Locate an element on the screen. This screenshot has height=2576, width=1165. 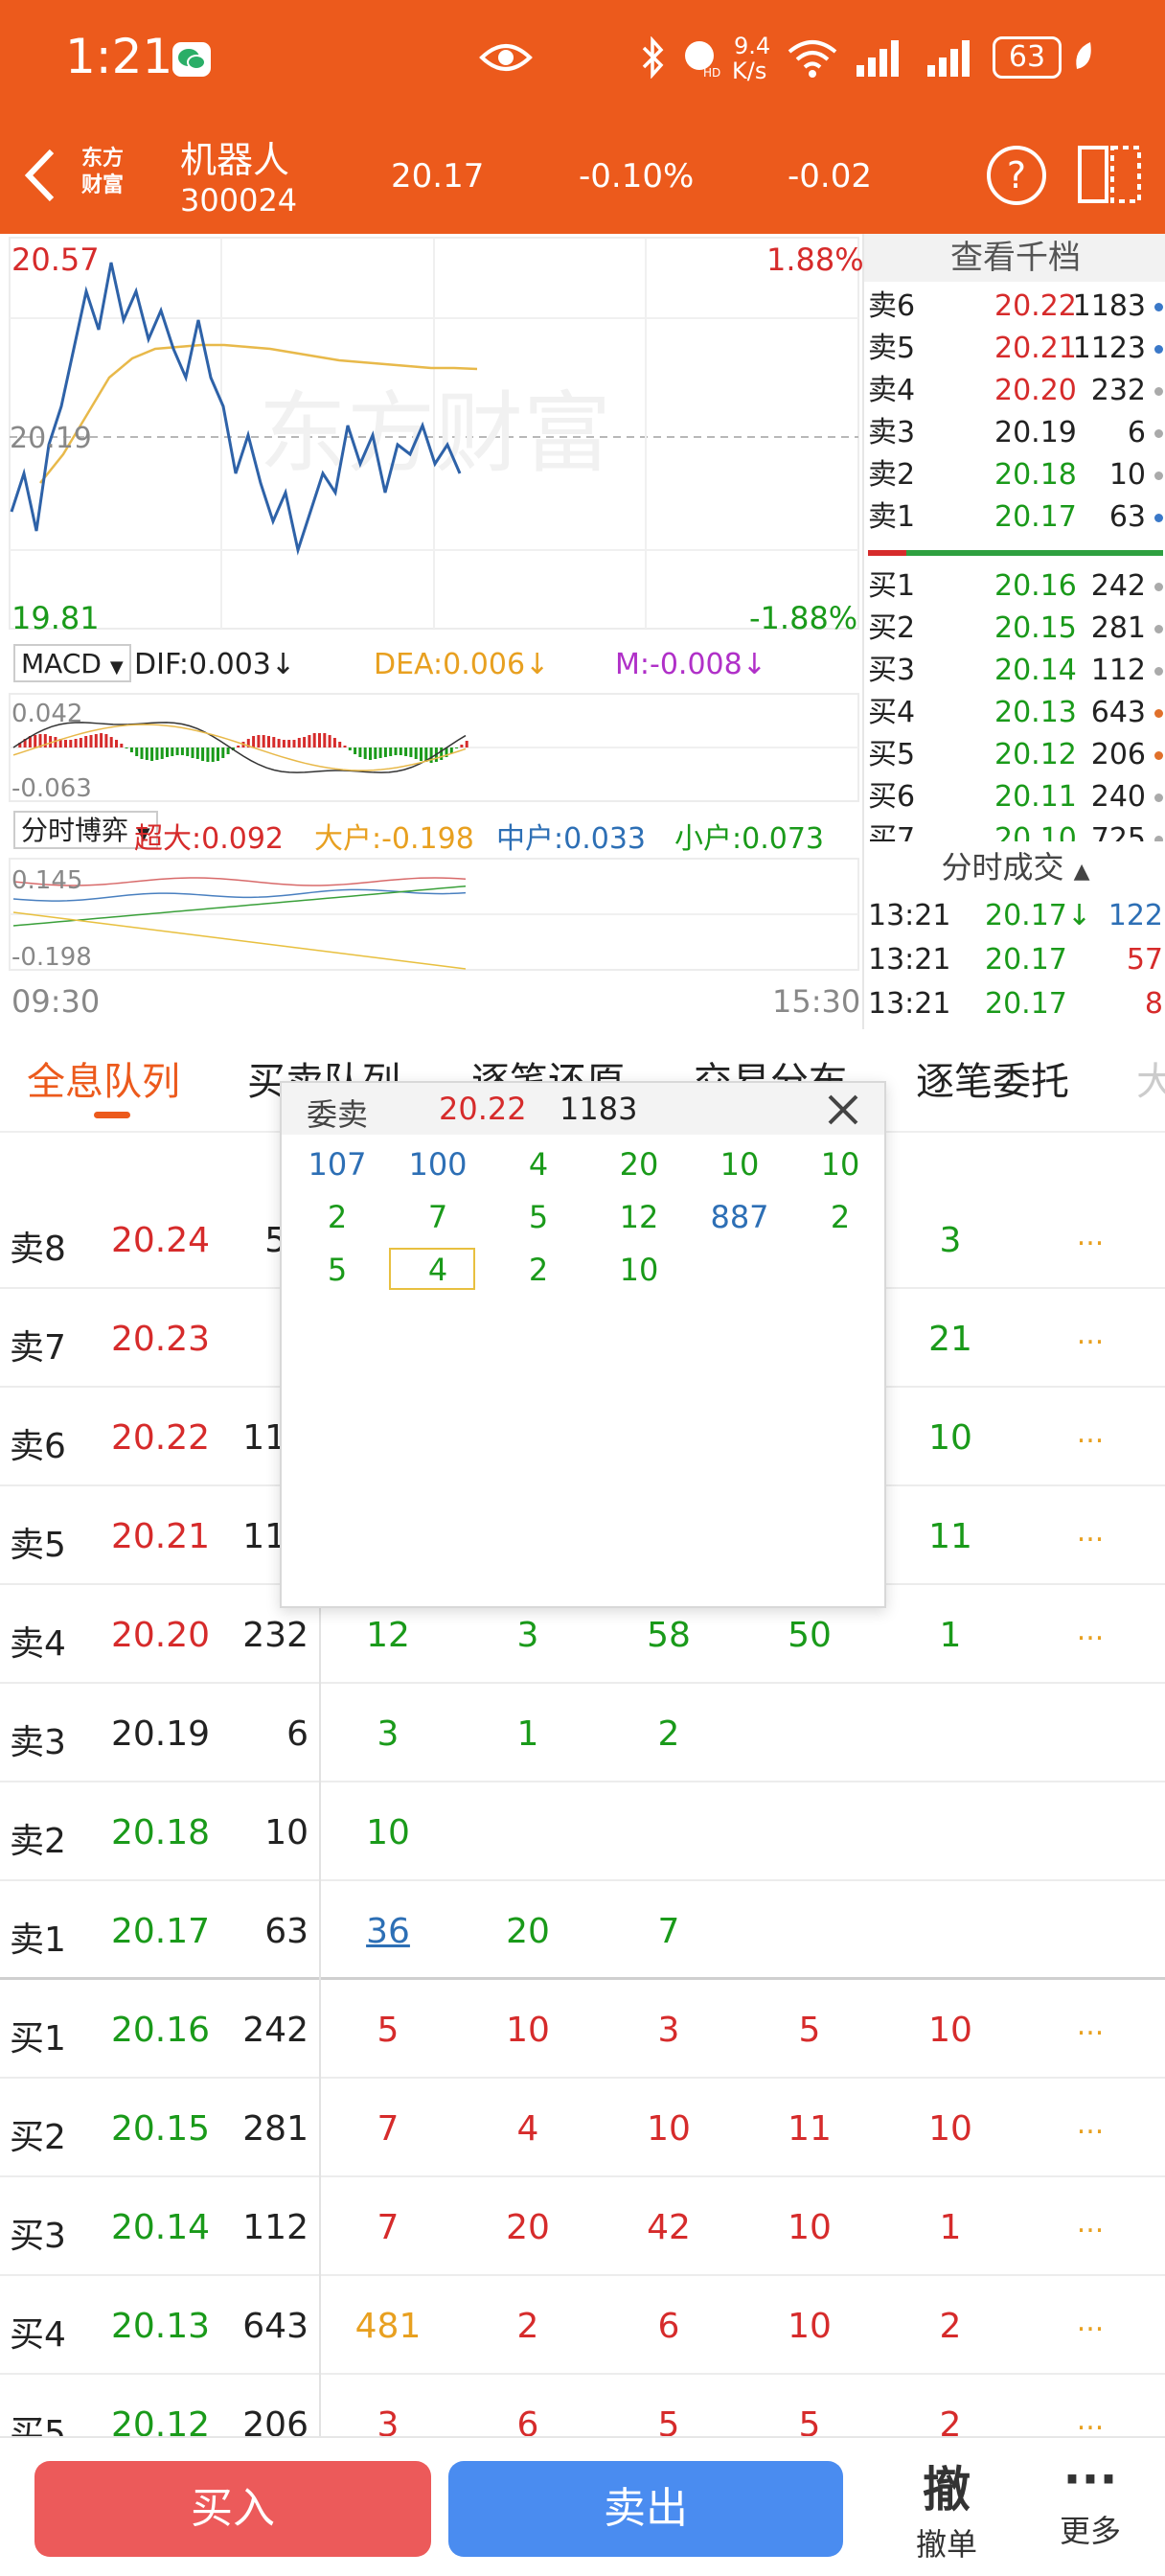
row-price: 20.21 is located at coordinates (161, 1536).